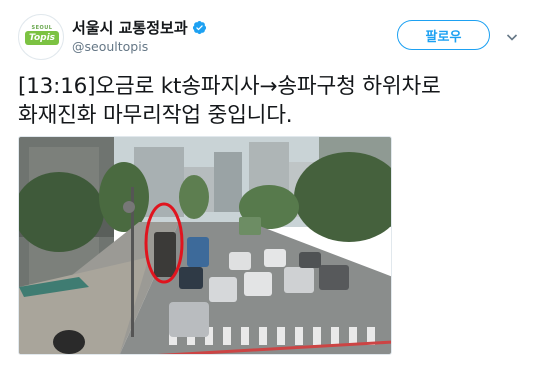 This screenshot has width=540, height=366. I want to click on user-handle: @seoultopis, so click(110, 46).